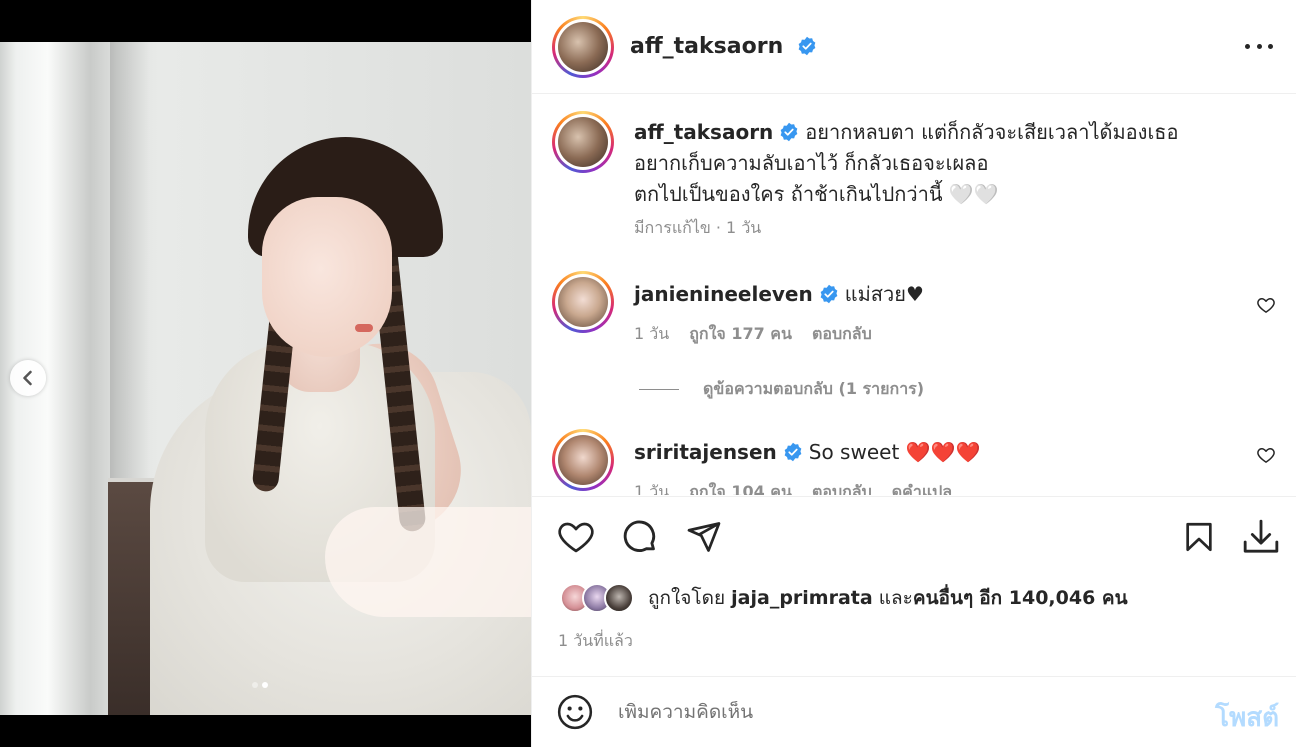  I want to click on comment-likes: ถูกใจ 177 คน, so click(740, 334).